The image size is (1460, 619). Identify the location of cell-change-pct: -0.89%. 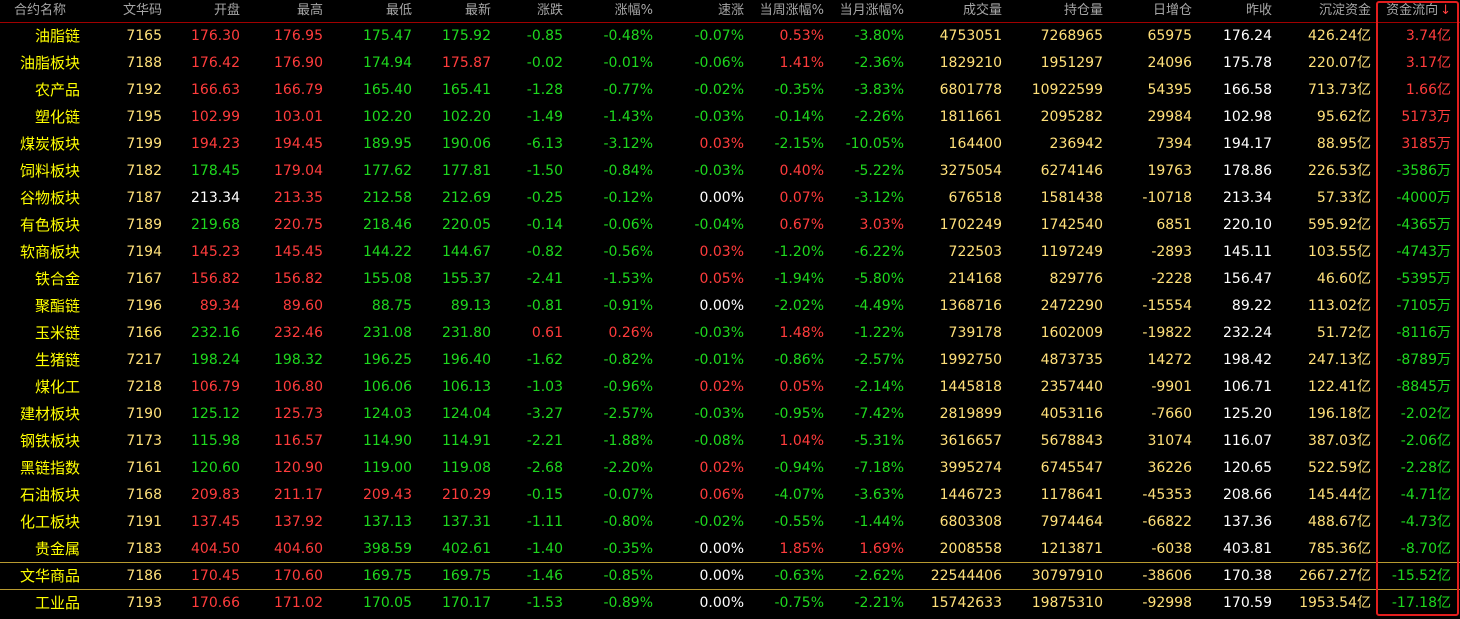
(628, 603).